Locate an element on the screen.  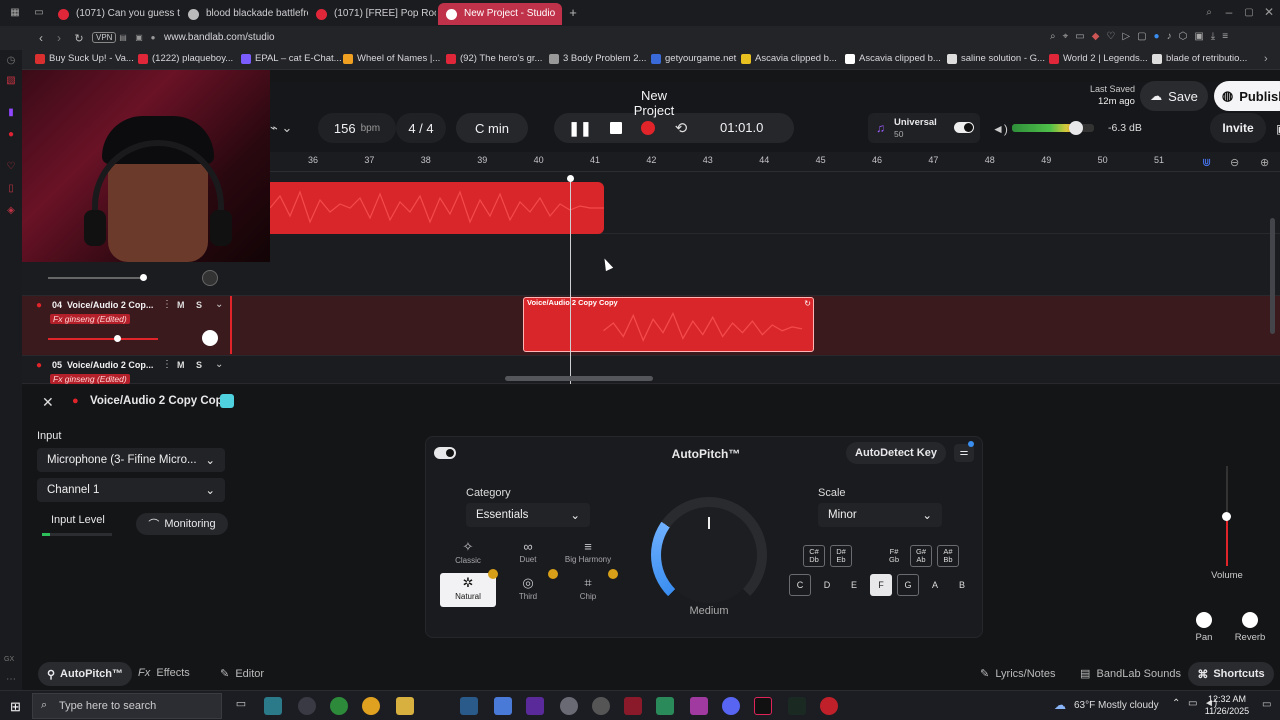
effect-big-harmony: ≡ Big Harmony is located at coordinates (588, 554).